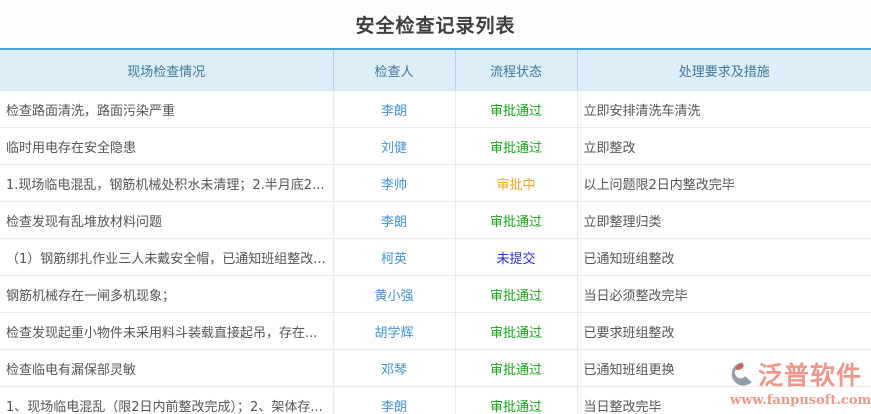 This screenshot has width=871, height=414. I want to click on table-row: 检查发现有乱堆放材料问题 李朗 审批通过 立即整理归类, so click(435, 220).